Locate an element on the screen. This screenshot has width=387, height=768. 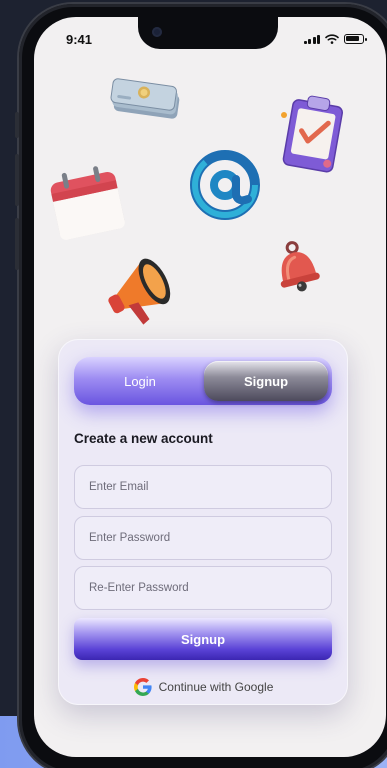
password-field is located at coordinates (203, 538).